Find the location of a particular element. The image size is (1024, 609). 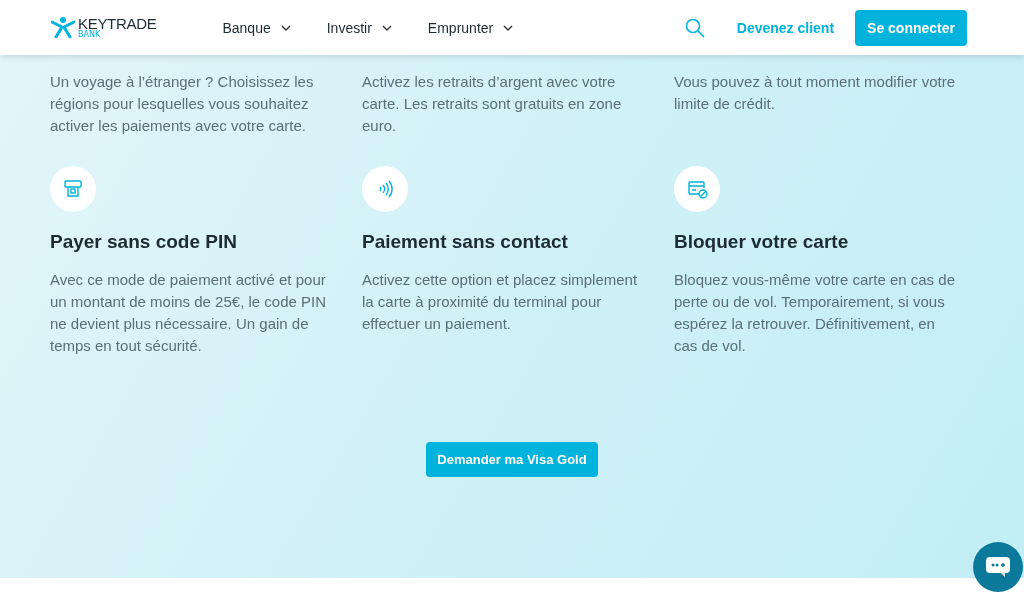

feature-description: Activez cette option et placez simplement la carte à proximité du terminal pour effectuer un paiement. is located at coordinates (500, 302).